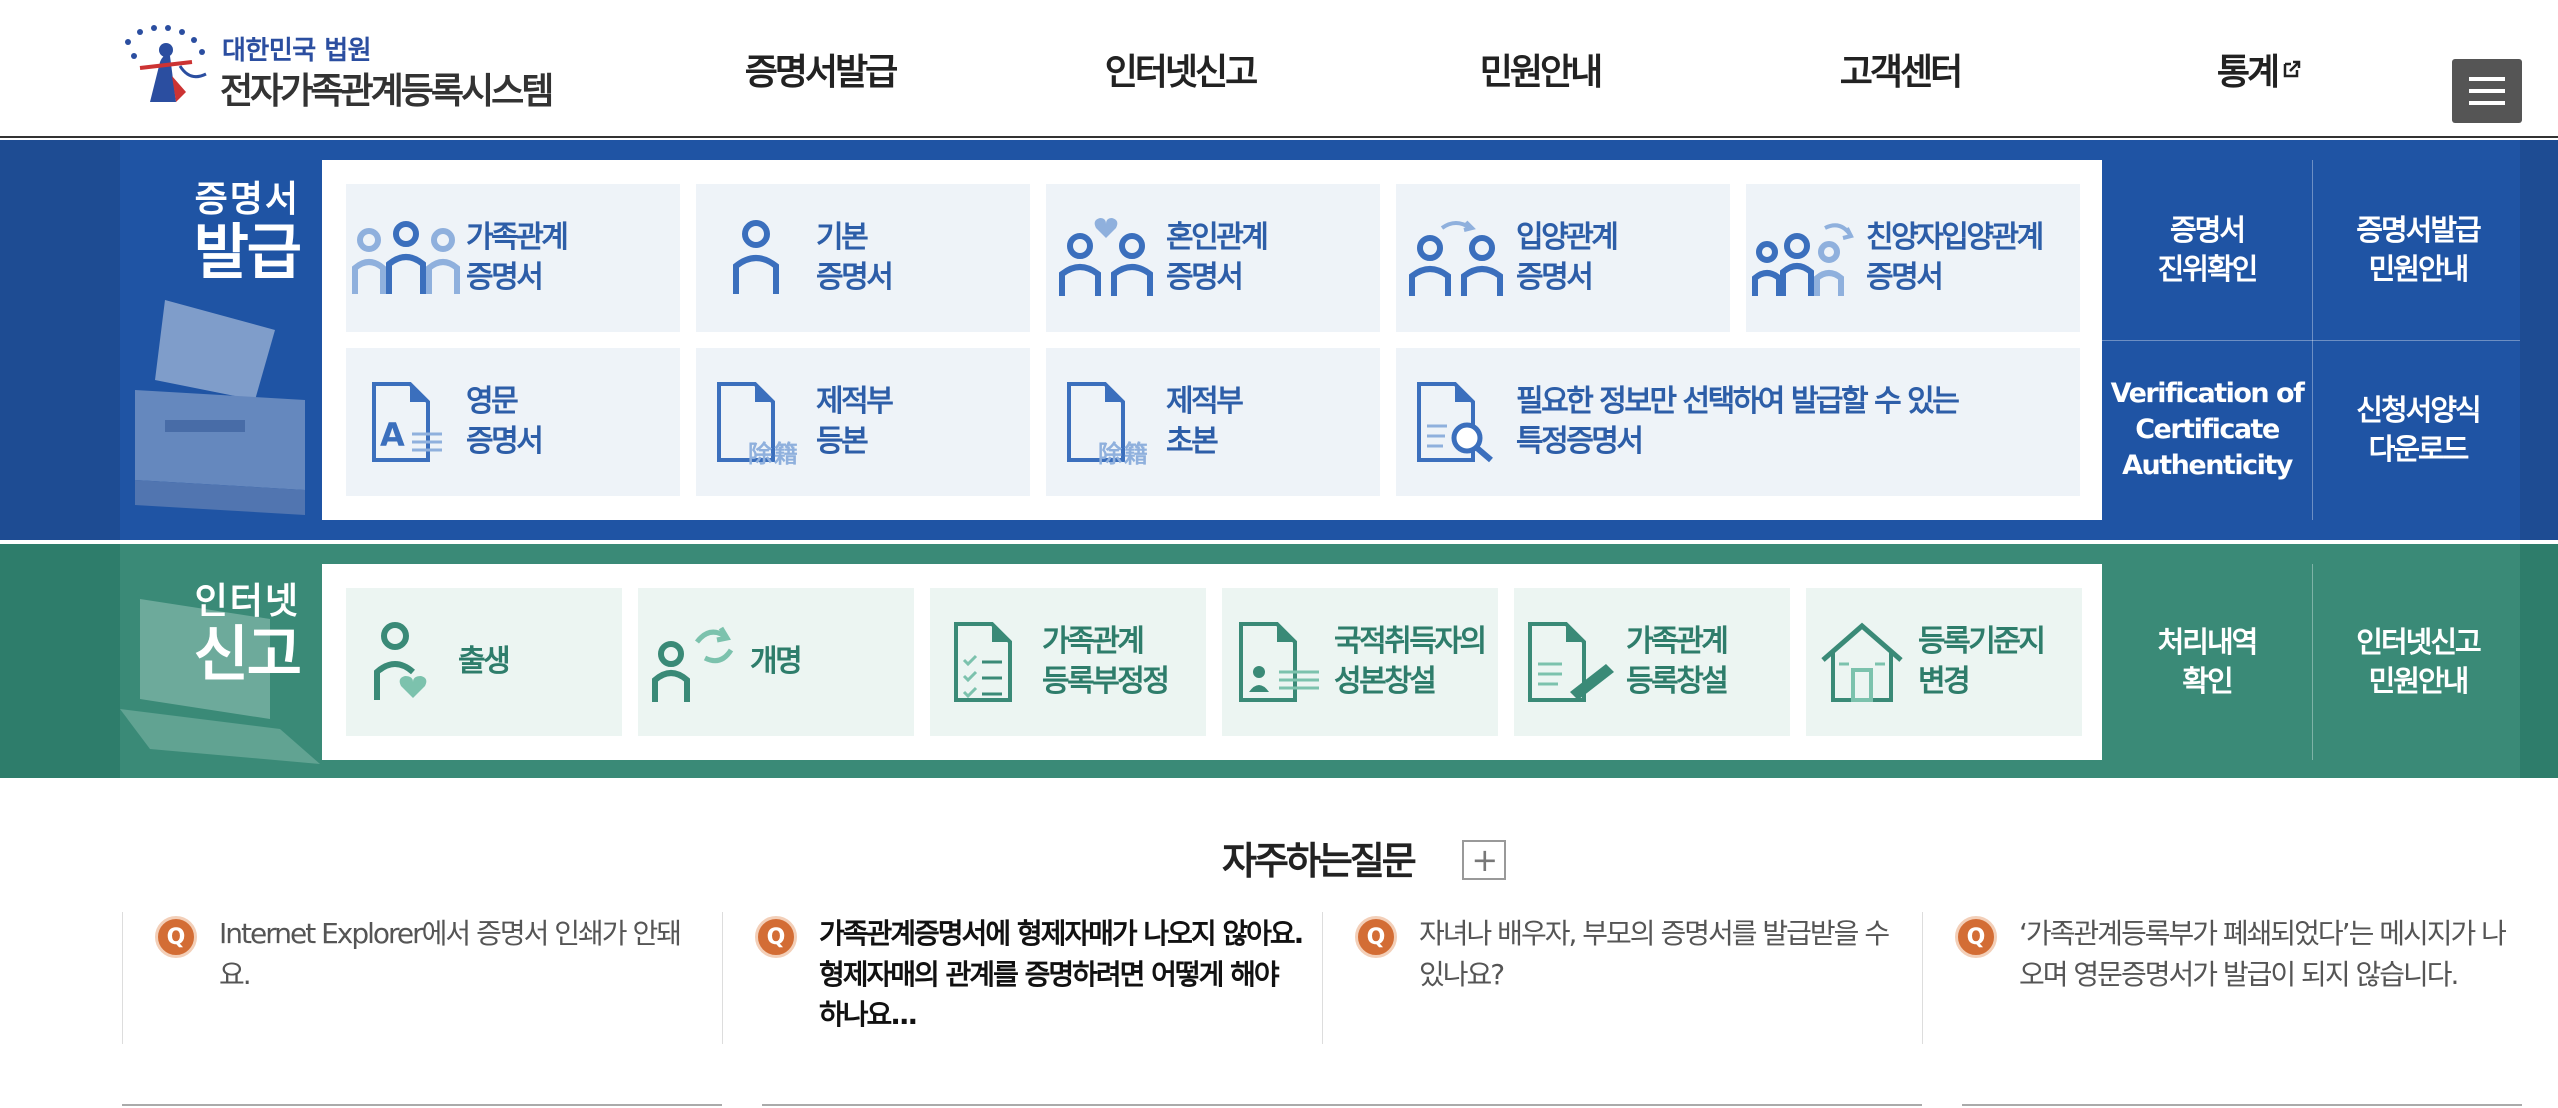 This screenshot has height=1108, width=2558. Describe the element at coordinates (821, 72) in the screenshot. I see `nav-label: 증명서발급` at that location.